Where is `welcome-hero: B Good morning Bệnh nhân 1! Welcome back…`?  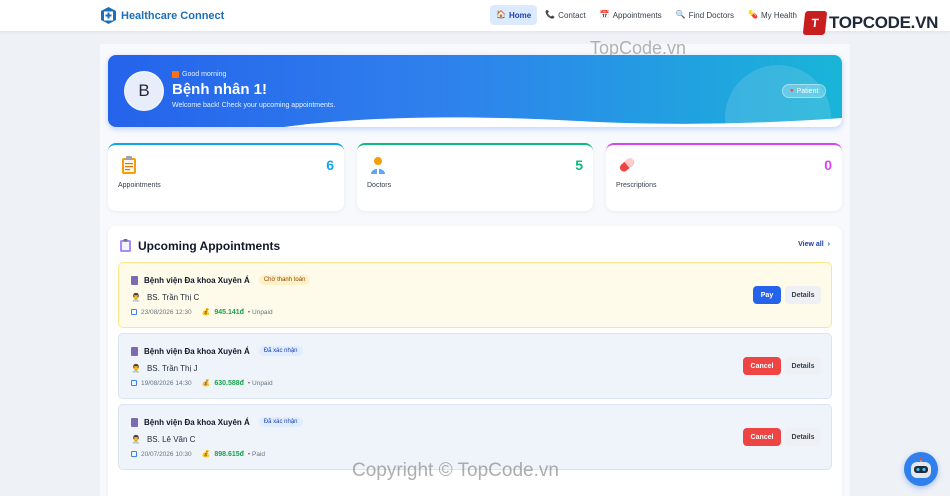 welcome-hero: B Good morning Bệnh nhân 1! Welcome back… is located at coordinates (475, 91).